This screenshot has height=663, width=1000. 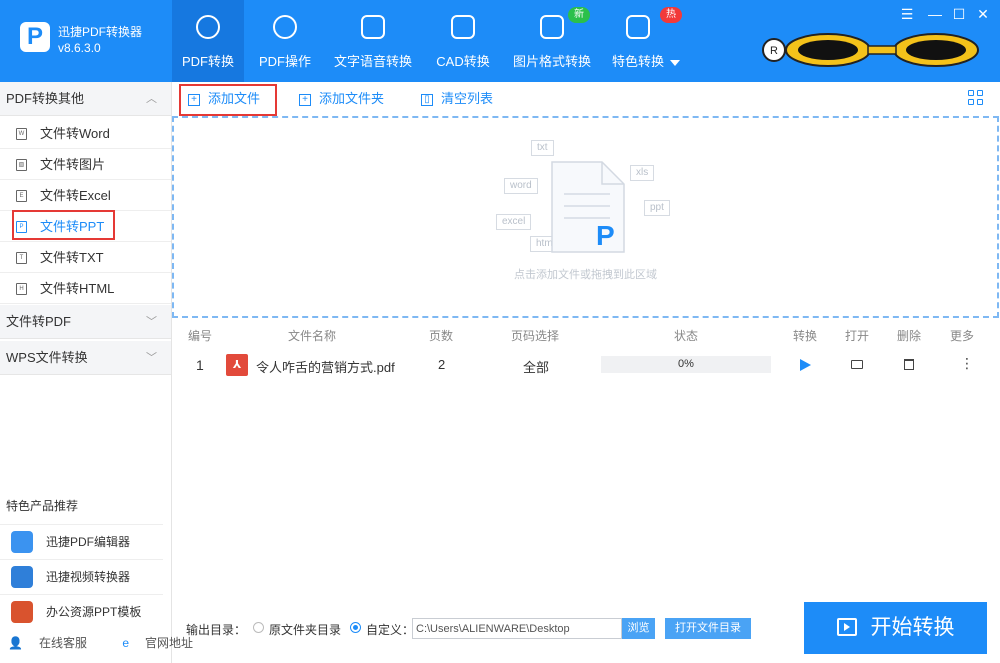 I want to click on promo-label: 迅捷PDF编辑器, so click(x=88, y=542).